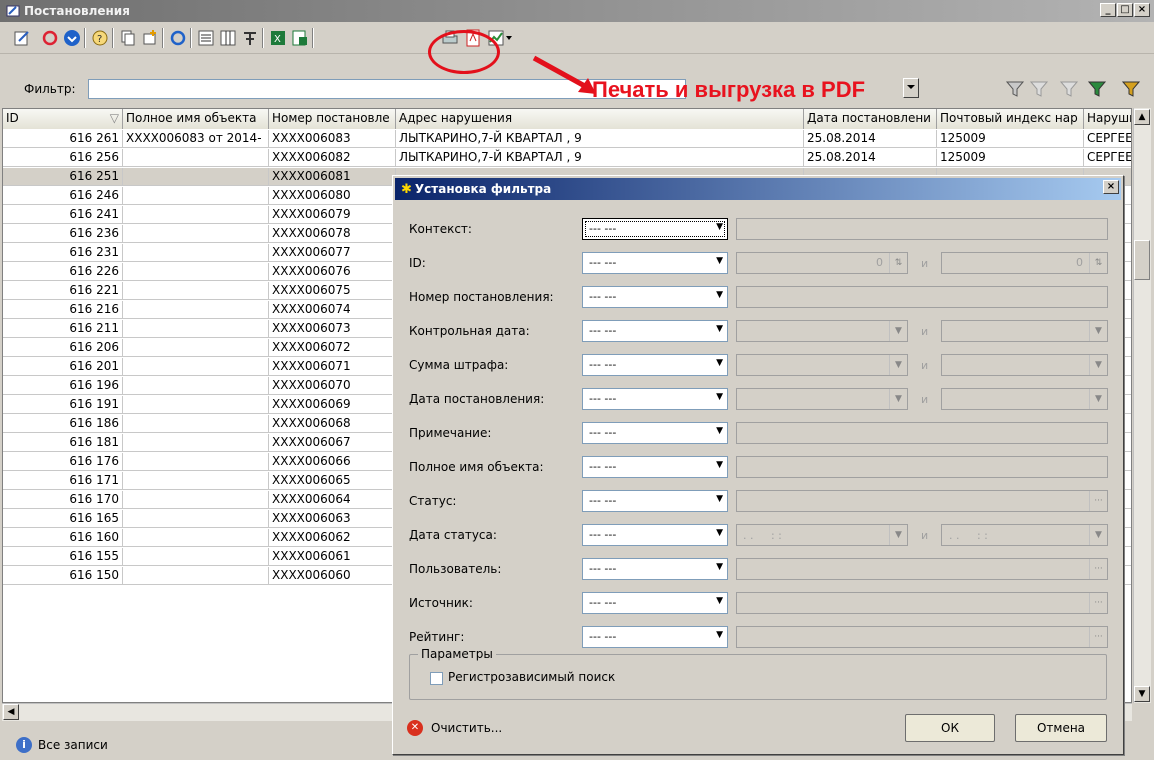  Describe the element at coordinates (531, 677) in the screenshot. I see `case-sensitive-label: Регистрозависимый поиск` at that location.